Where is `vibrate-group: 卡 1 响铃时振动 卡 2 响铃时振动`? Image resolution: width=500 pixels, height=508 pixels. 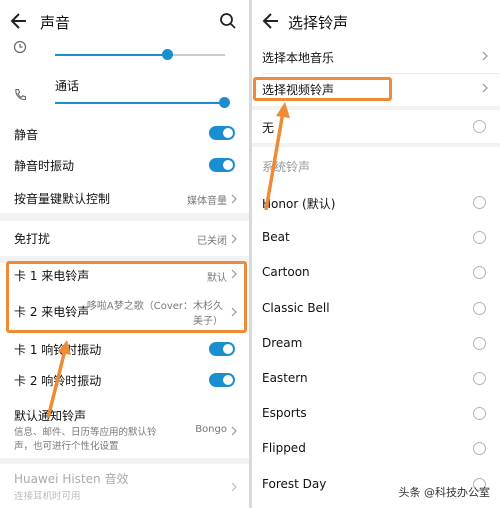 vibrate-group: 卡 1 响铃时振动 卡 2 响铃时振动 is located at coordinates (124, 366).